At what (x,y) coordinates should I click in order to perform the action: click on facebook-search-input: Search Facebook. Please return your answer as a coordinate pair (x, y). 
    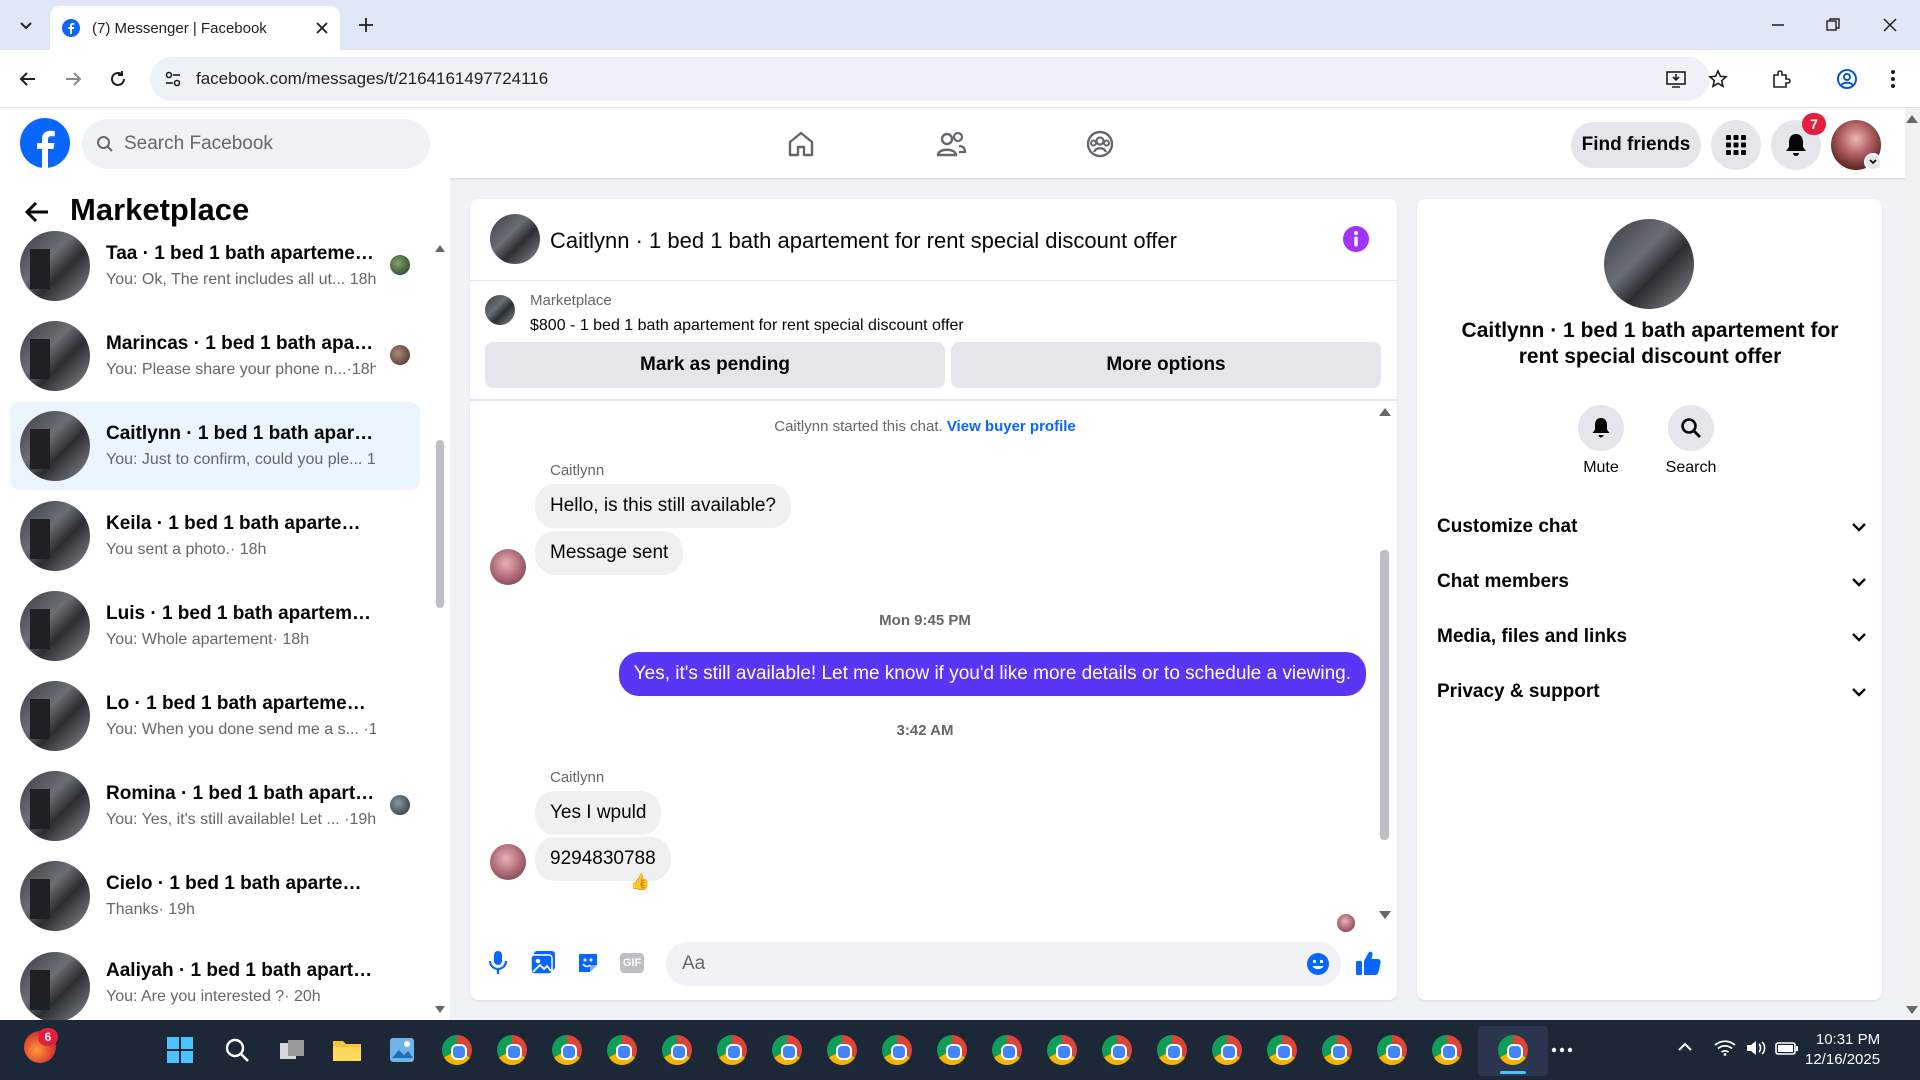
    Looking at the image, I should click on (256, 144).